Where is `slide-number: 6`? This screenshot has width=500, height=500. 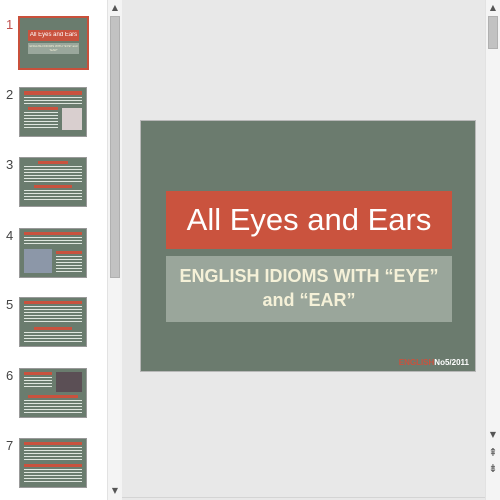 slide-number: 6 is located at coordinates (10, 375).